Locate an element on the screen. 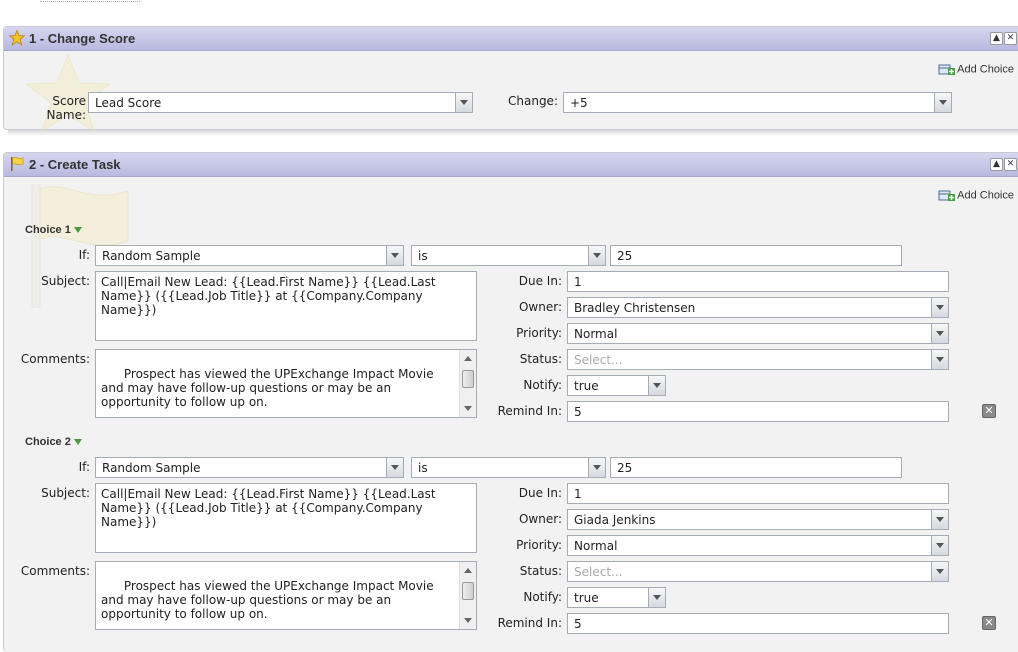 The width and height of the screenshot is (1018, 652). owner-value: Bradley Christensen is located at coordinates (635, 308).